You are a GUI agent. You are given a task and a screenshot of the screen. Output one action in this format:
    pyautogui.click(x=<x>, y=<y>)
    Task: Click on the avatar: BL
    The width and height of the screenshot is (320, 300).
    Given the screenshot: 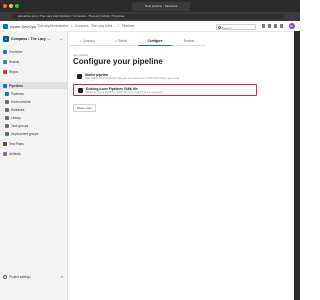 What is the action you would take?
    pyautogui.click(x=292, y=26)
    